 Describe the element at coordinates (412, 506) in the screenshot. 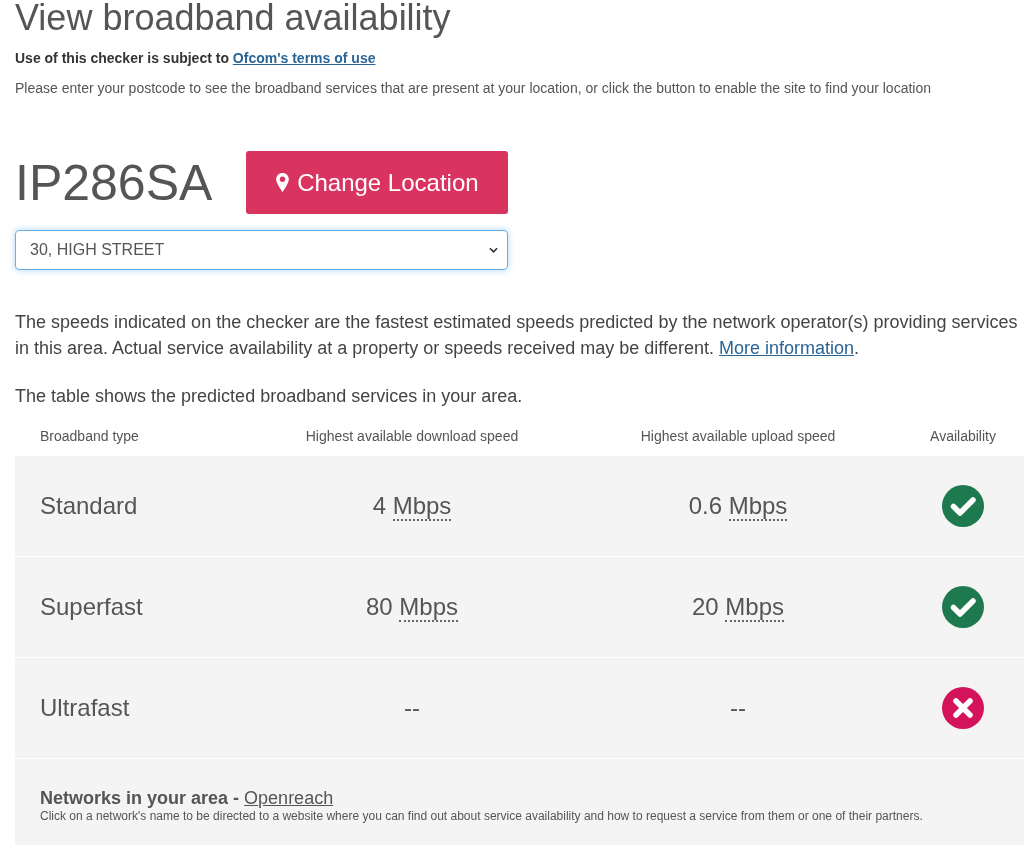

I see `download-speed-cell: 4 Mbps` at that location.